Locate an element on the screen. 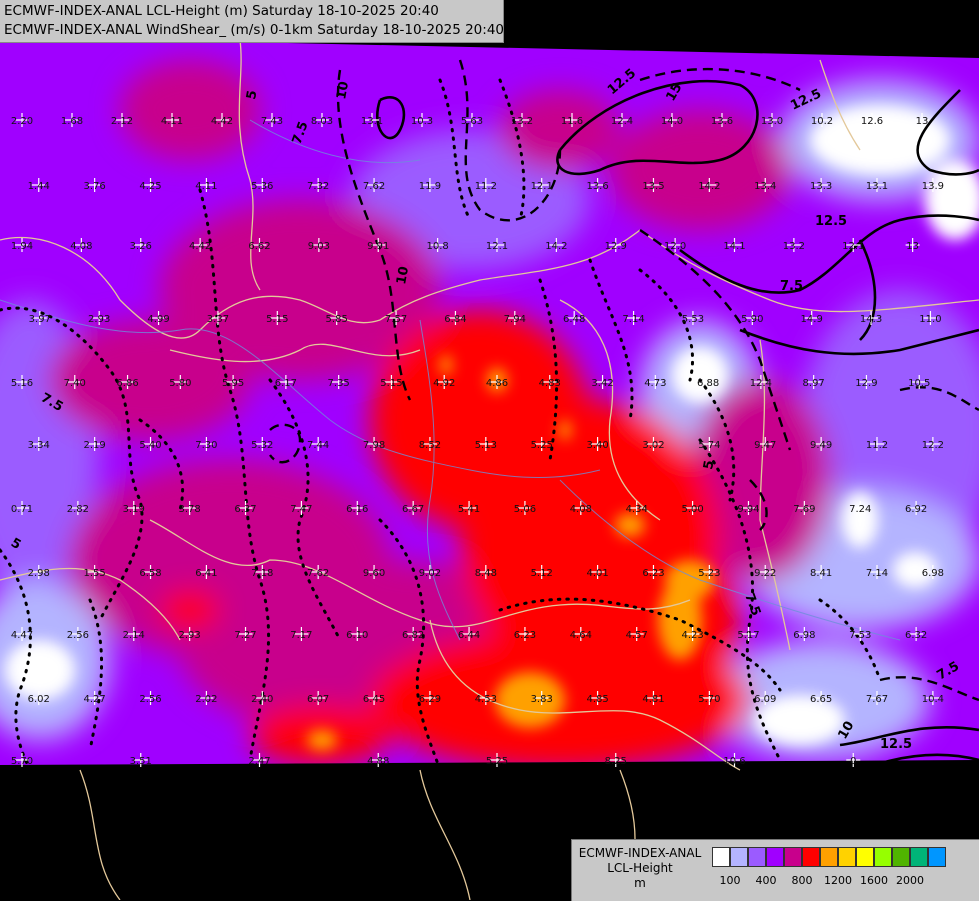  station-marker: 2.56 is located at coordinates (78, 634).